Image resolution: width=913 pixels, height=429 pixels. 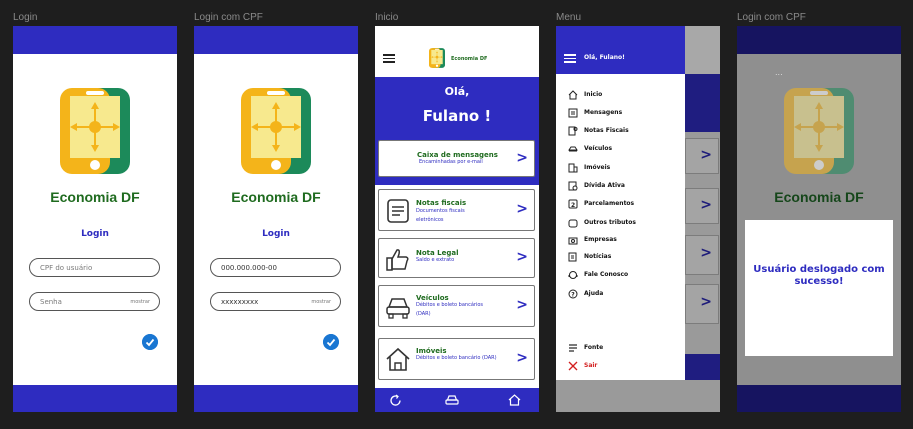 What do you see at coordinates (598, 256) in the screenshot?
I see `menu-item-label: Notícias` at bounding box center [598, 256].